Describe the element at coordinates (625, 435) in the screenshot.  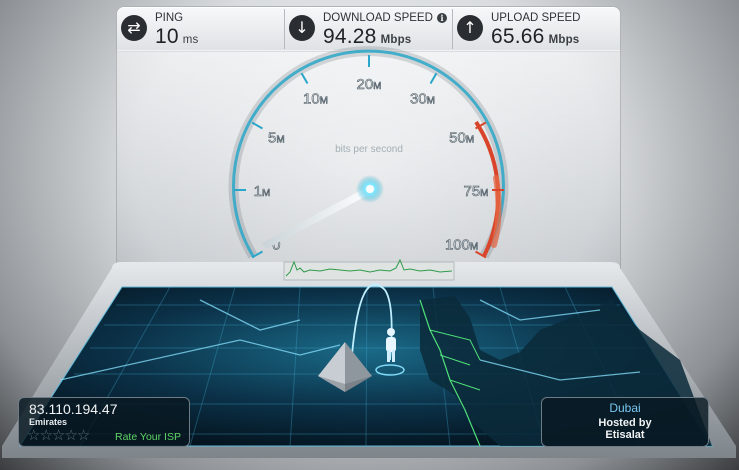
I see `host-name: Etisalat` at that location.